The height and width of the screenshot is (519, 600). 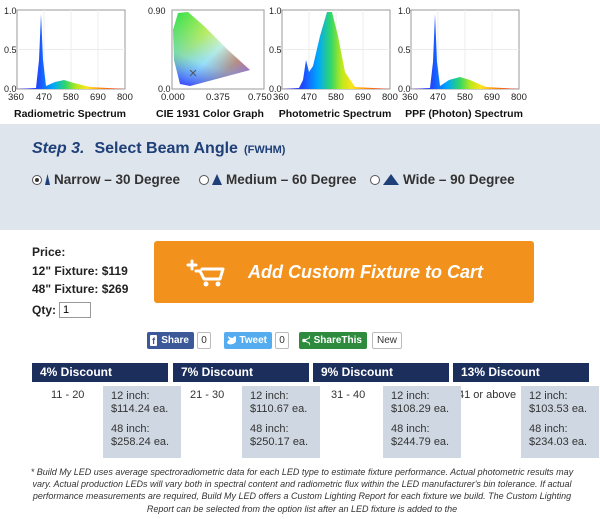 What do you see at coordinates (275, 50) in the screenshot?
I see `photo-y-tick-05: 0.5` at bounding box center [275, 50].